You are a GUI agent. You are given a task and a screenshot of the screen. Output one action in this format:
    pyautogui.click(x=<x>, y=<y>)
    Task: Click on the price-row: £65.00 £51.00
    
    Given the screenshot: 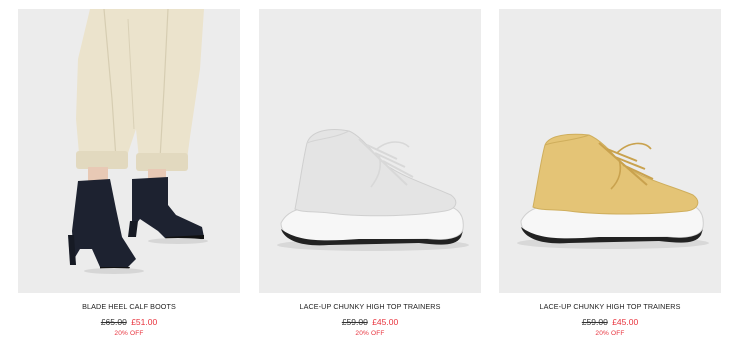 What is the action you would take?
    pyautogui.click(x=129, y=322)
    